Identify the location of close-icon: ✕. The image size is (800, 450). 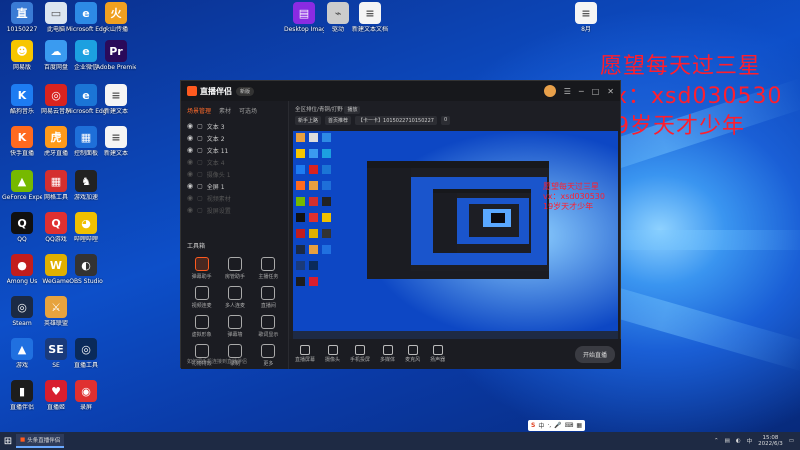
(610, 91).